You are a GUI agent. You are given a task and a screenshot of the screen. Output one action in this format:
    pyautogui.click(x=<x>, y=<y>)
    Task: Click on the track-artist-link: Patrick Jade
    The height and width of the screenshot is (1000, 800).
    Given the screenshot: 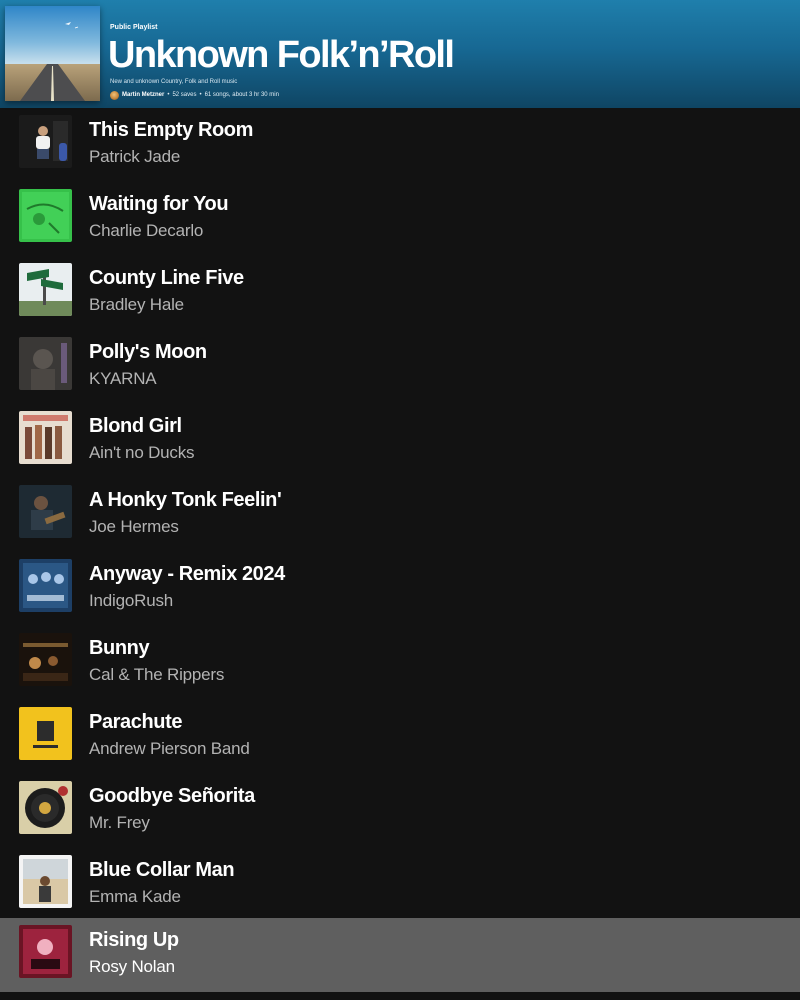 What is the action you would take?
    pyautogui.click(x=134, y=157)
    